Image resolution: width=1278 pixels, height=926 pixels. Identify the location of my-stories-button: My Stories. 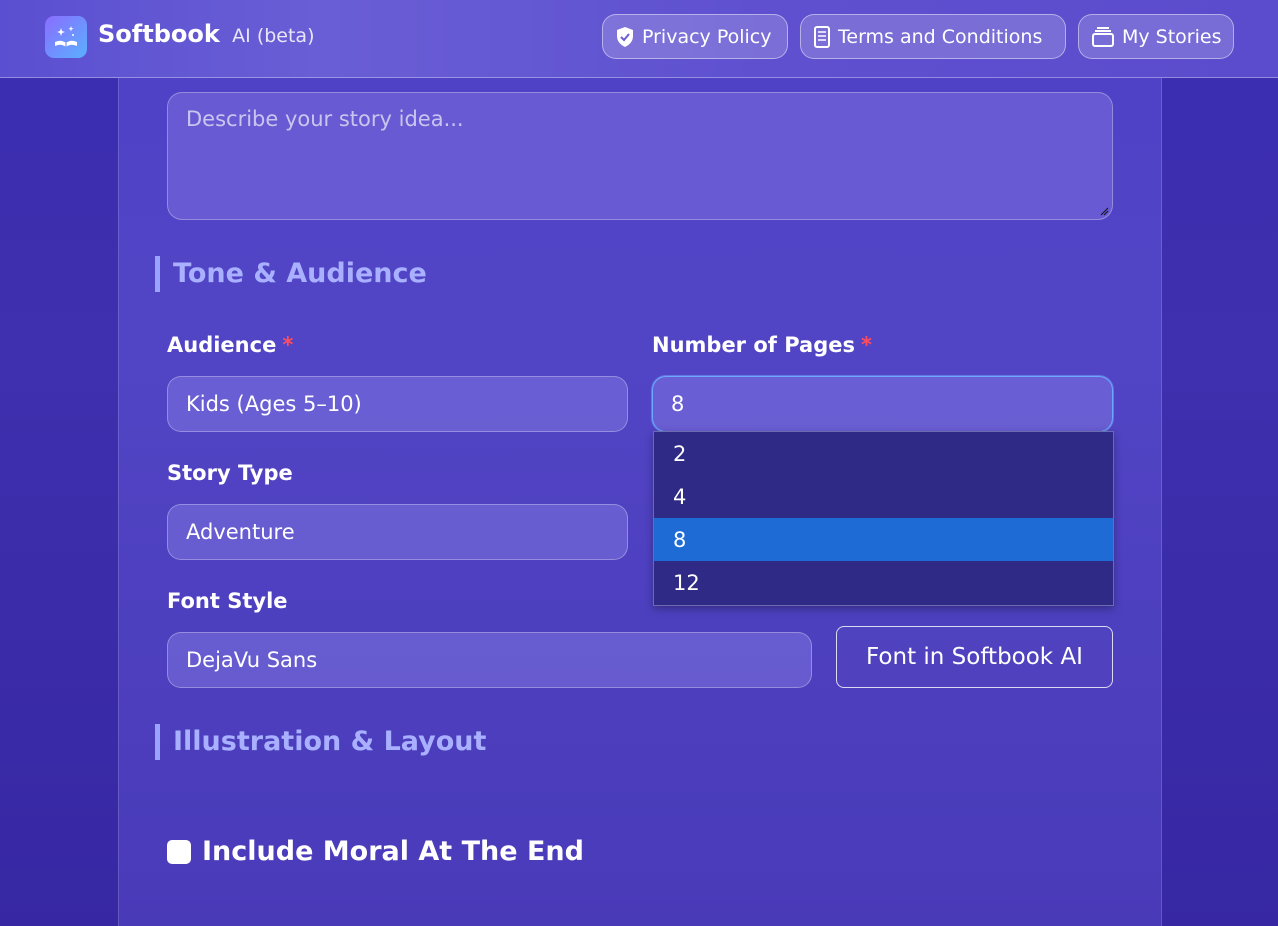
(1156, 36).